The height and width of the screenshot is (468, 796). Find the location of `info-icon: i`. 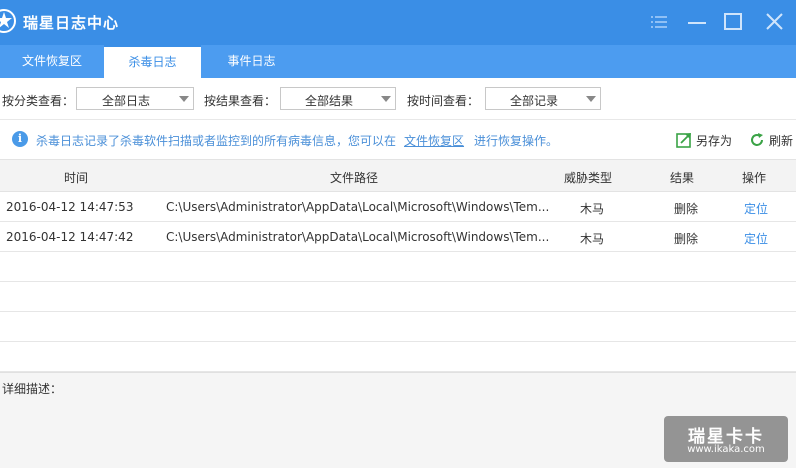

info-icon: i is located at coordinates (20, 139).